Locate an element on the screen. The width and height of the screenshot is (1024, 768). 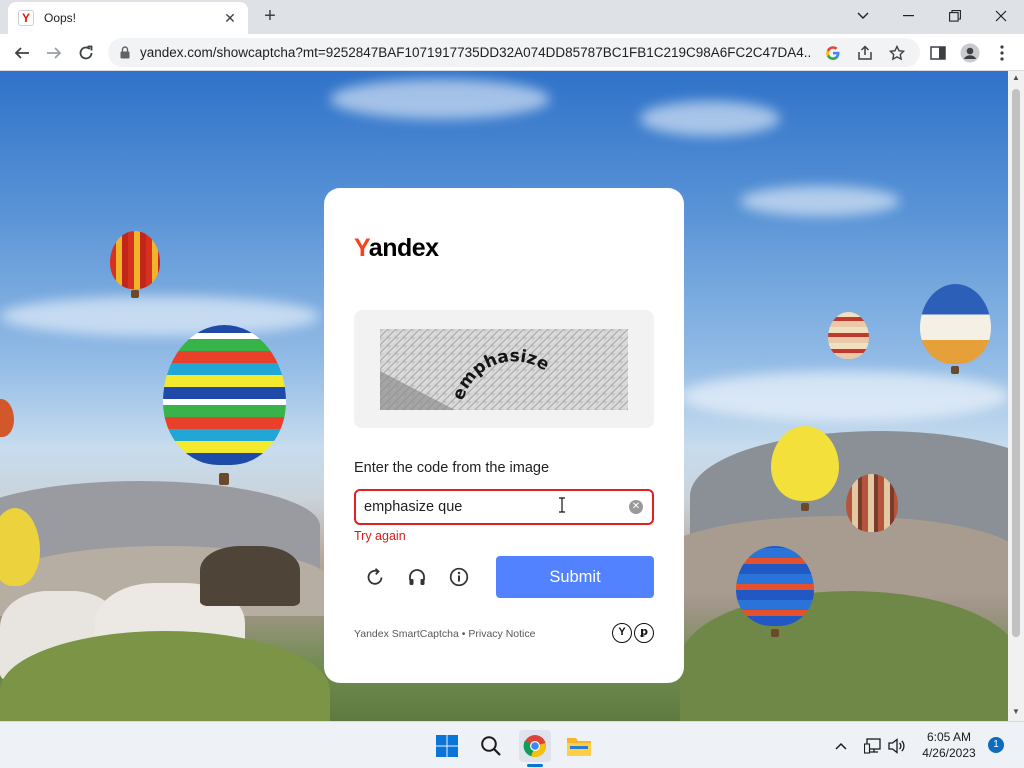
captcha-prompt: Enter the code from the image is located at coordinates (452, 468).